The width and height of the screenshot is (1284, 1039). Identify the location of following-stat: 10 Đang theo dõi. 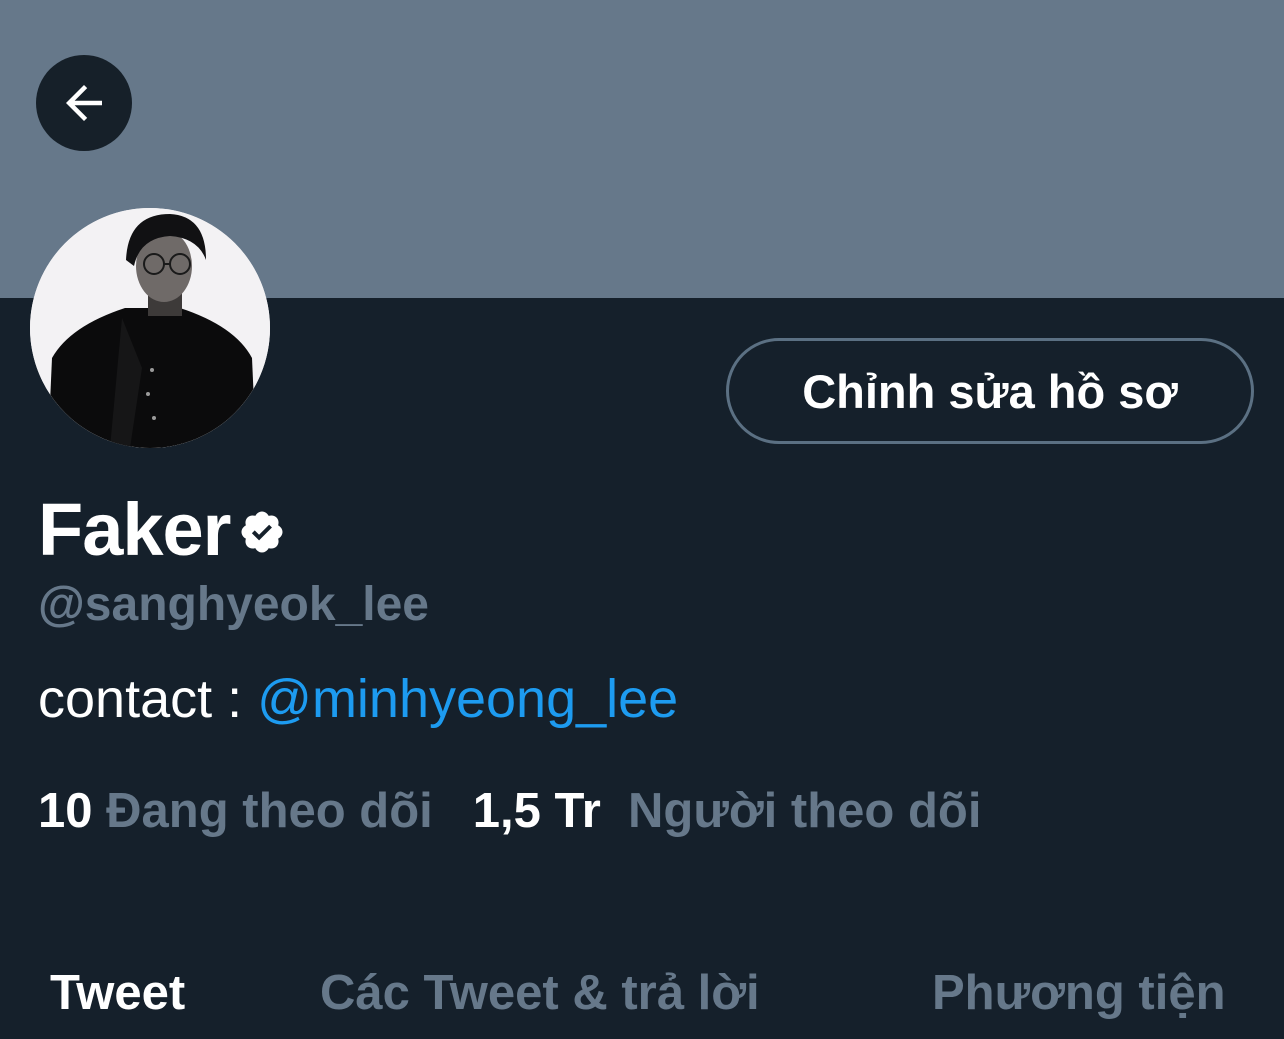
(235, 811).